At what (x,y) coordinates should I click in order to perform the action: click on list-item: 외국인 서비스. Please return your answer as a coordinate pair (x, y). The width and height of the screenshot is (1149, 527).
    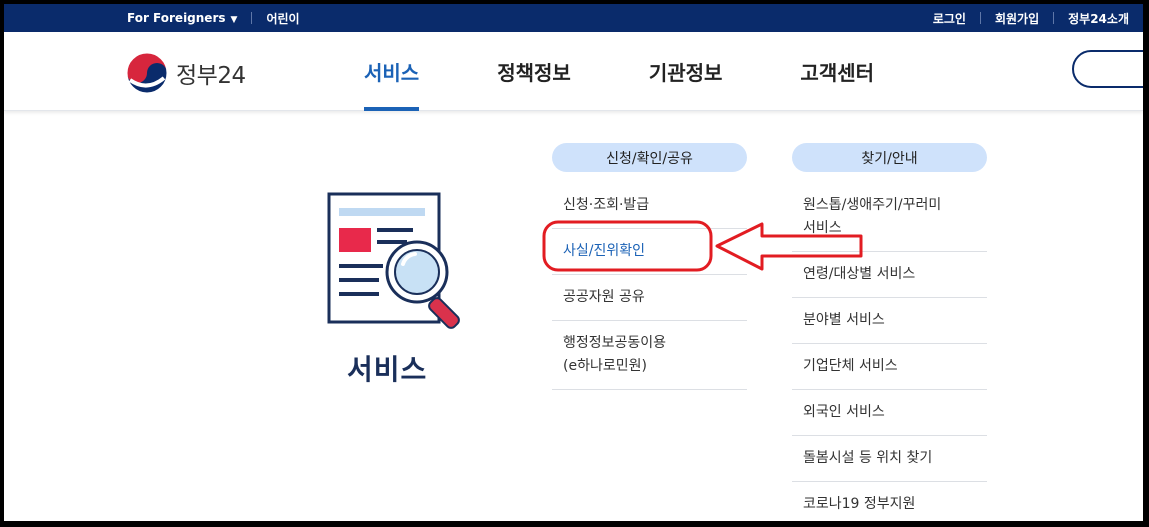
    Looking at the image, I should click on (889, 413).